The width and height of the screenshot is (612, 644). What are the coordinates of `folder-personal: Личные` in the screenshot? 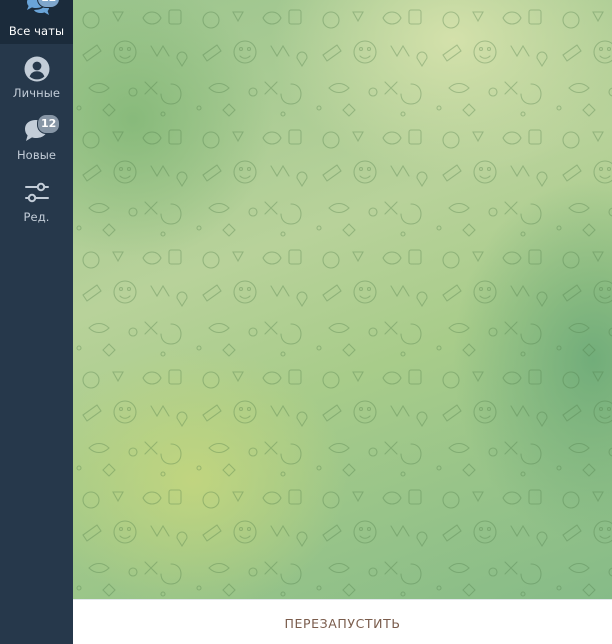 It's located at (36, 85).